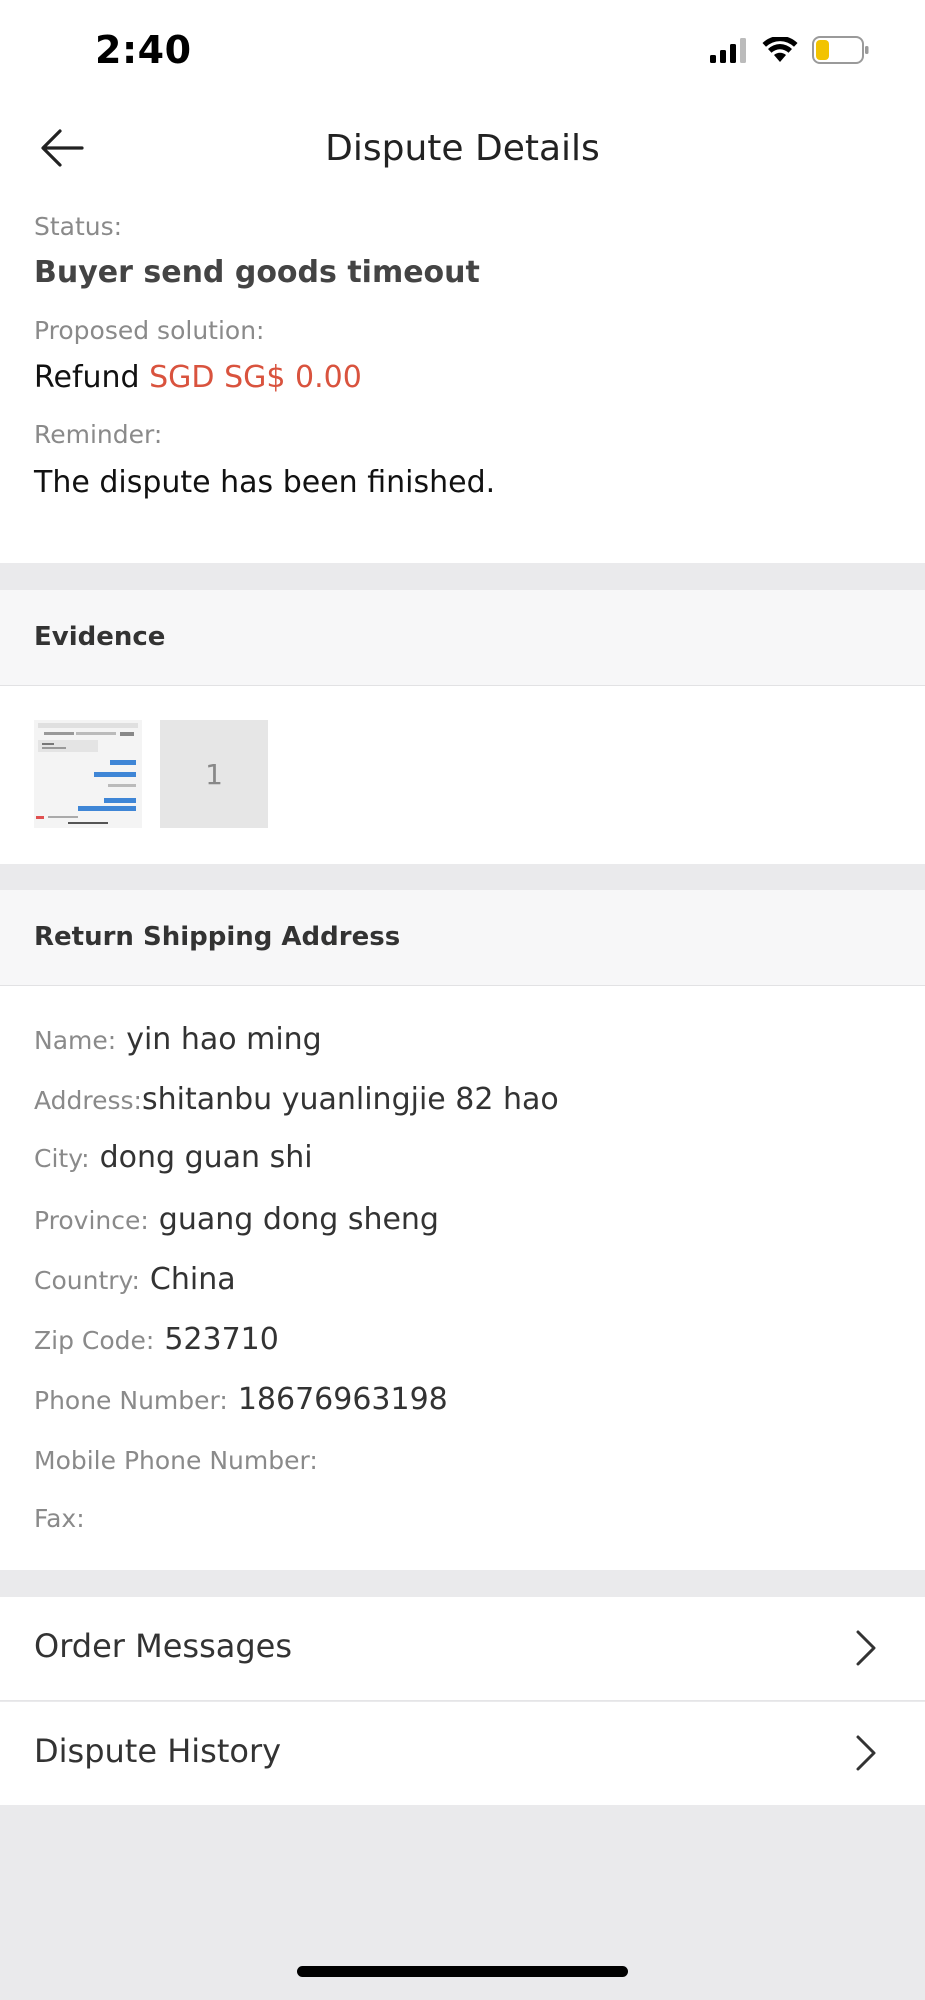 The height and width of the screenshot is (2000, 925). What do you see at coordinates (729, 52) in the screenshot?
I see `cellular-signal-icon` at bounding box center [729, 52].